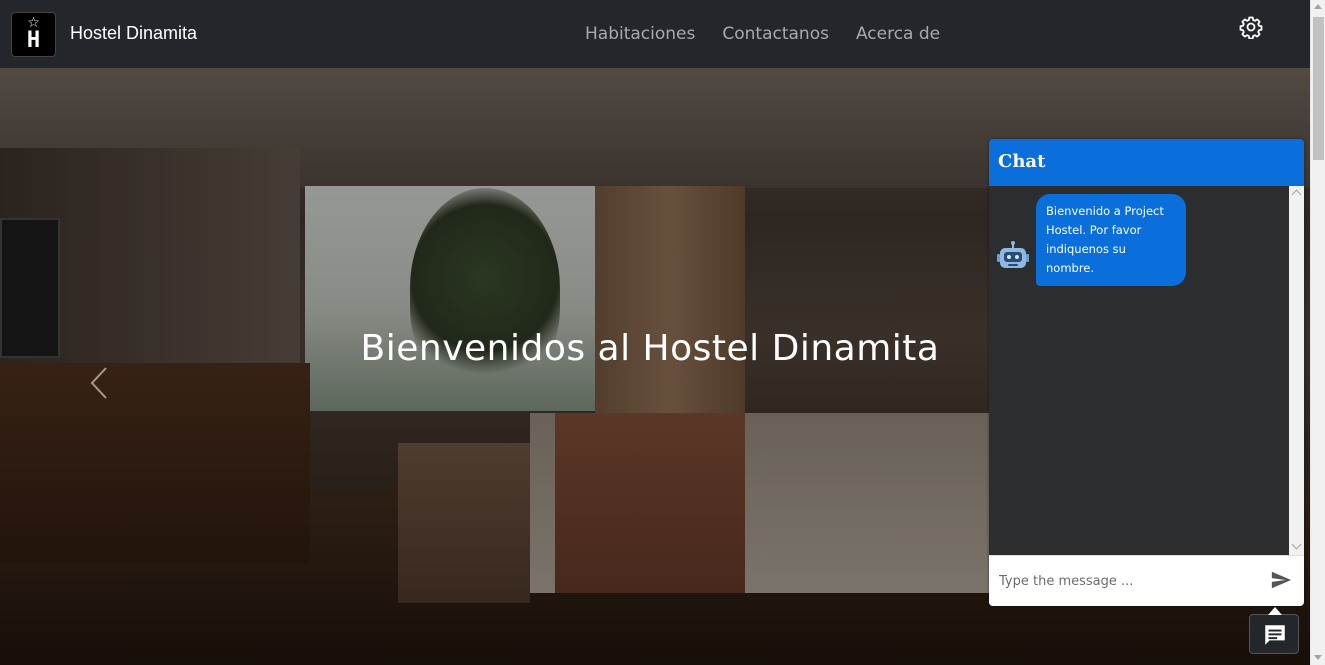 This screenshot has width=1325, height=665. I want to click on chevron-up-icon, so click(1296, 194).